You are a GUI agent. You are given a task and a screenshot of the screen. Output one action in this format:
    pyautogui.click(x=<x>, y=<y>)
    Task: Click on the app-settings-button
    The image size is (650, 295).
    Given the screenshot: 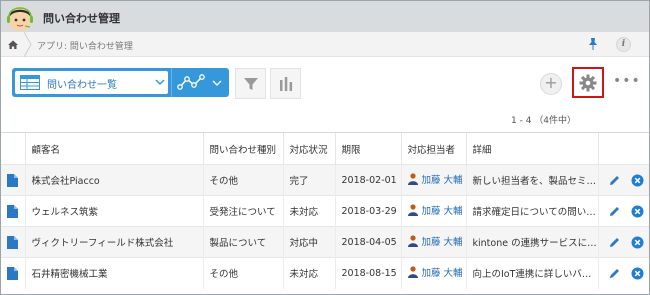 What is the action you would take?
    pyautogui.click(x=588, y=82)
    